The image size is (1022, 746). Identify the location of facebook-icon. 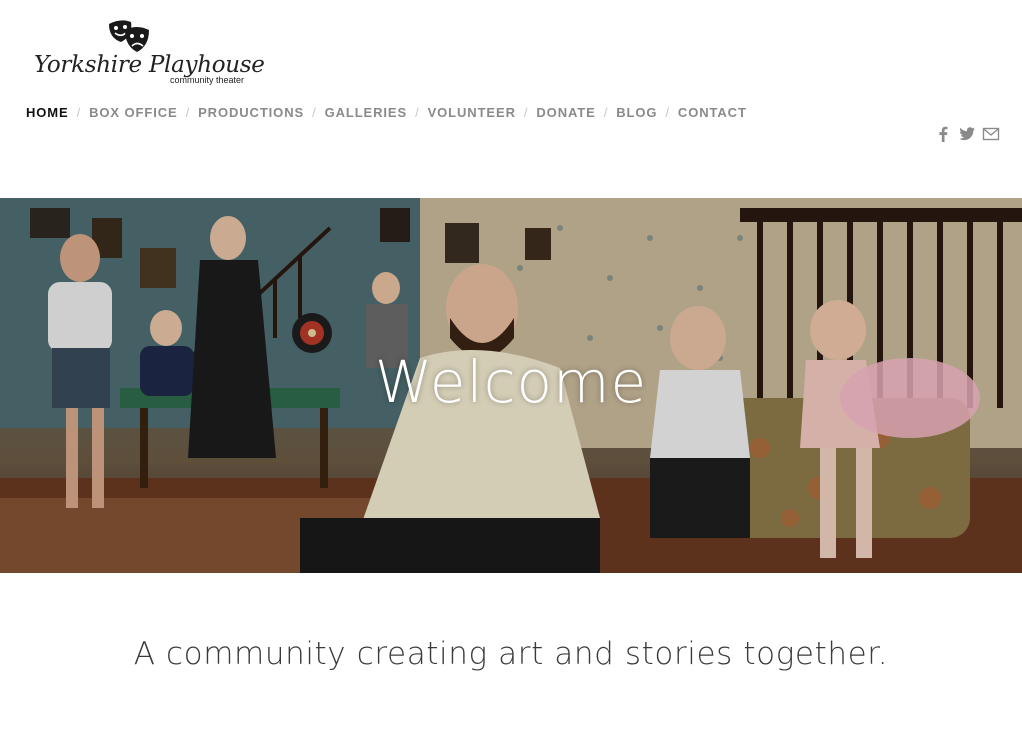
(943, 134).